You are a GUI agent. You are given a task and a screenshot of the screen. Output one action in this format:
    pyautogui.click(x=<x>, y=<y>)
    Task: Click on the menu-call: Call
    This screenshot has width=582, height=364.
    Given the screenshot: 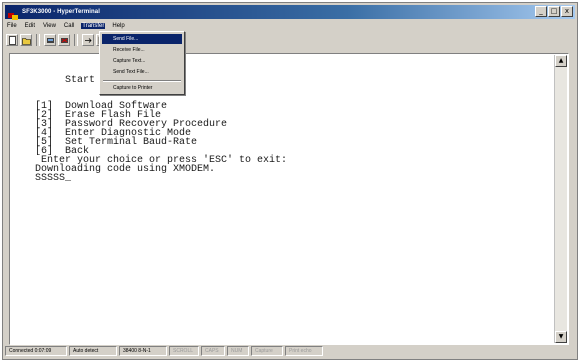 What is the action you would take?
    pyautogui.click(x=69, y=26)
    